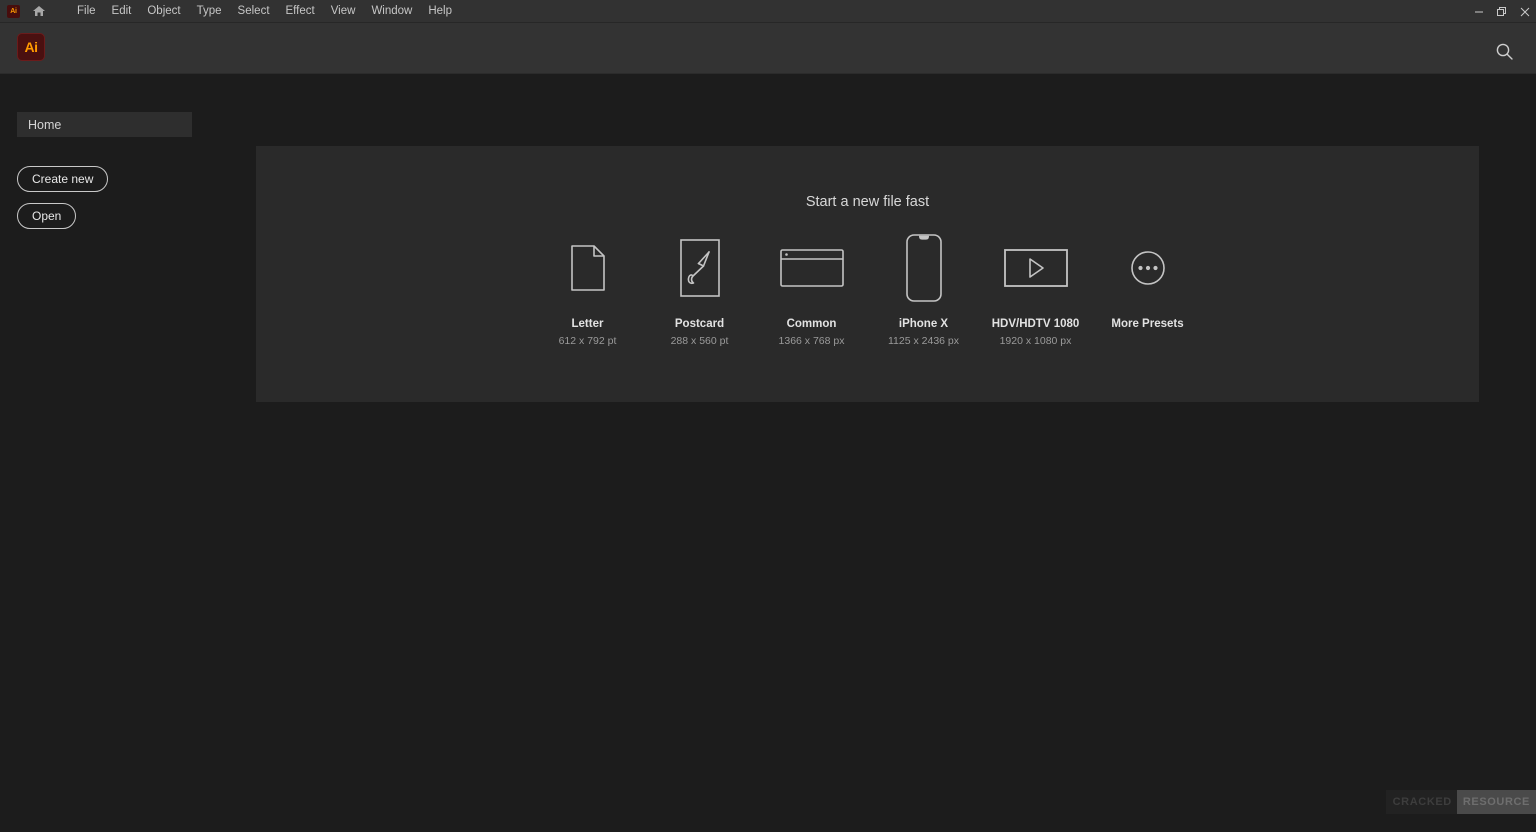 The image size is (1536, 832). Describe the element at coordinates (13, 11) in the screenshot. I see `app-icon-small: Ai` at that location.